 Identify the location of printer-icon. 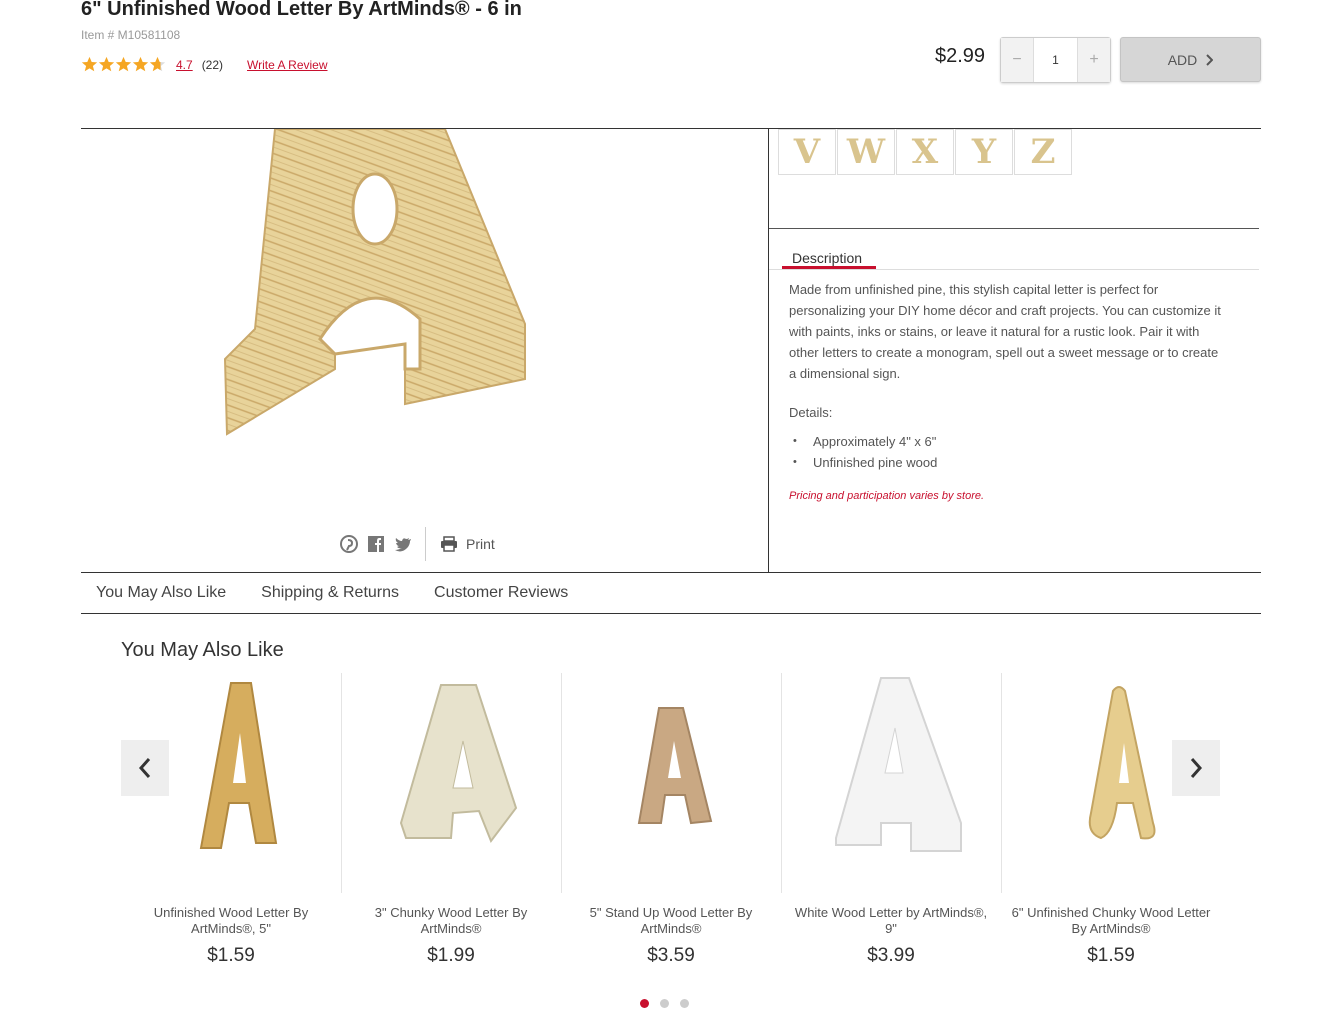
(449, 544).